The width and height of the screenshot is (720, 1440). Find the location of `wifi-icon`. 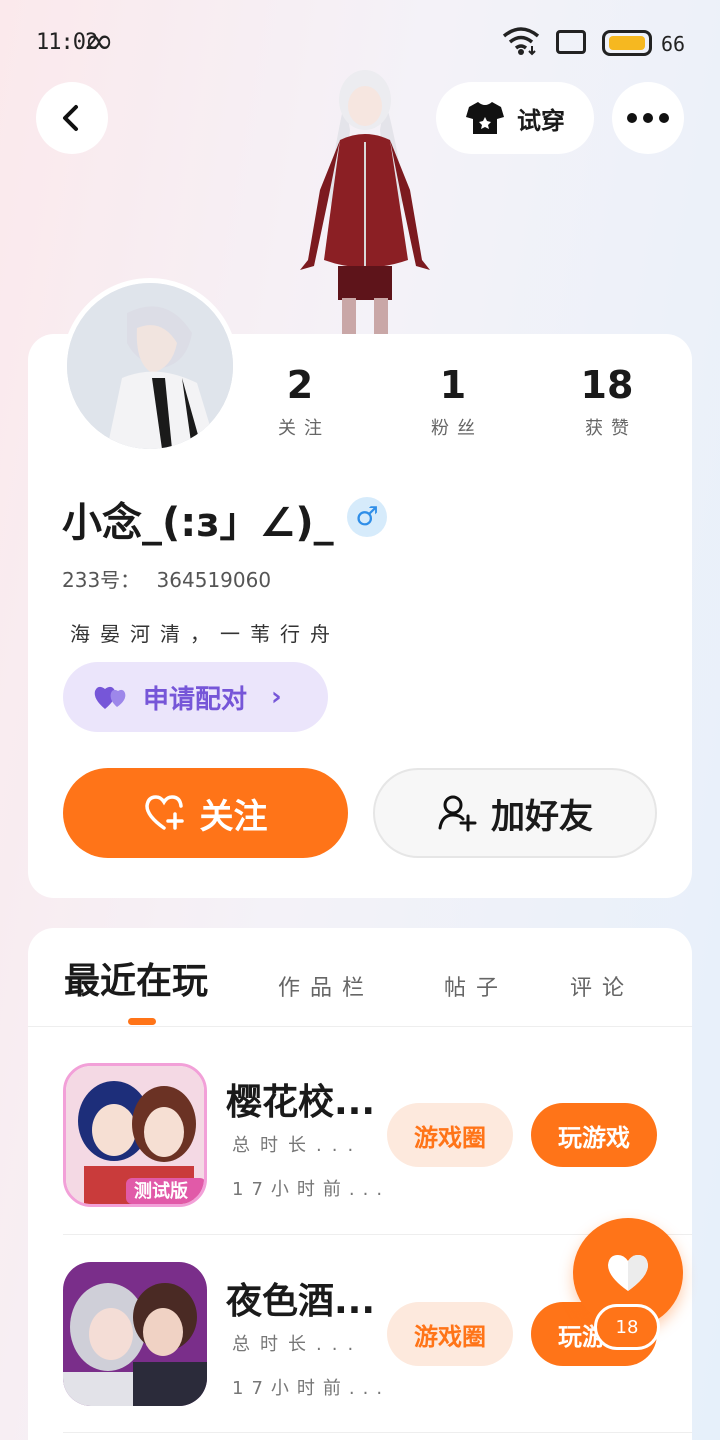

wifi-icon is located at coordinates (521, 41).